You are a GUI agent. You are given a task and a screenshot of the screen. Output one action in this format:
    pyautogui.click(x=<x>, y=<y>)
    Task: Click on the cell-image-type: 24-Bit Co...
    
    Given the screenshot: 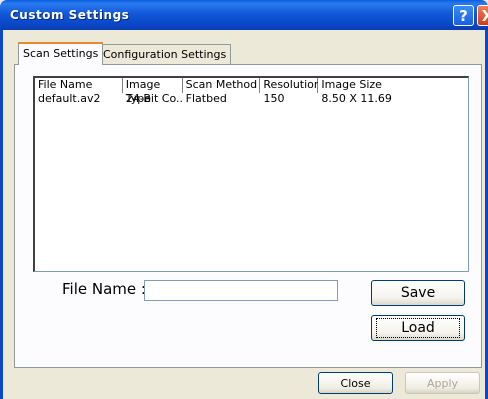 What is the action you would take?
    pyautogui.click(x=154, y=99)
    